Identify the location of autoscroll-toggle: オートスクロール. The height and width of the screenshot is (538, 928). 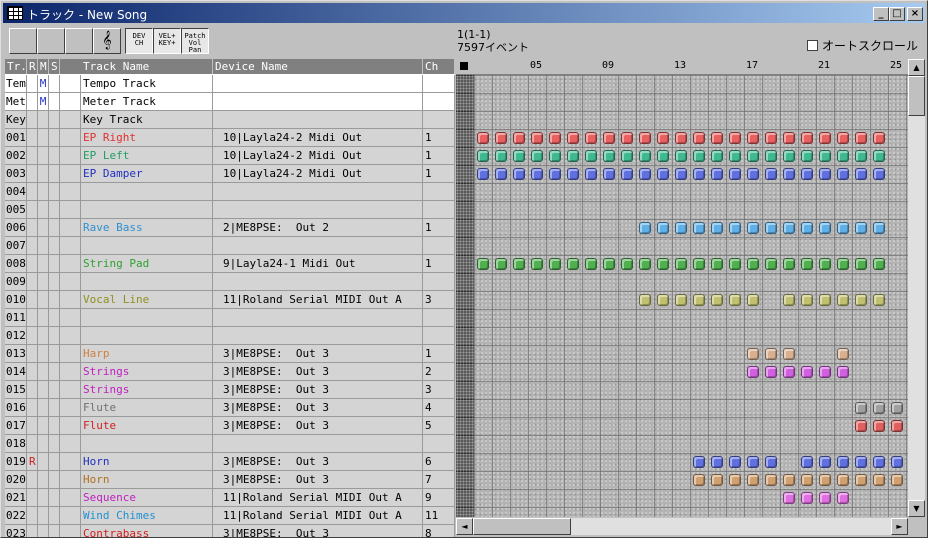
(862, 45).